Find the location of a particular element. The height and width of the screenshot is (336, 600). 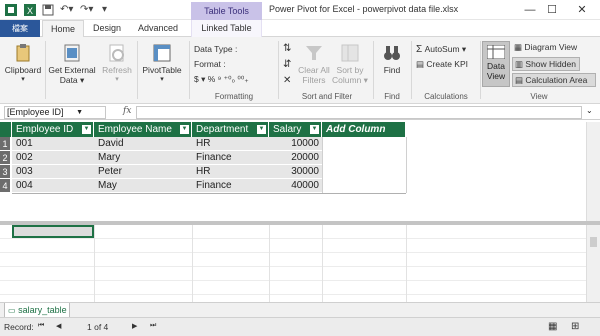

status-bar: Record: ⏮ ◀ 1 of 4 ▶ ⏭ ▦ ⊞ is located at coordinates (300, 326).